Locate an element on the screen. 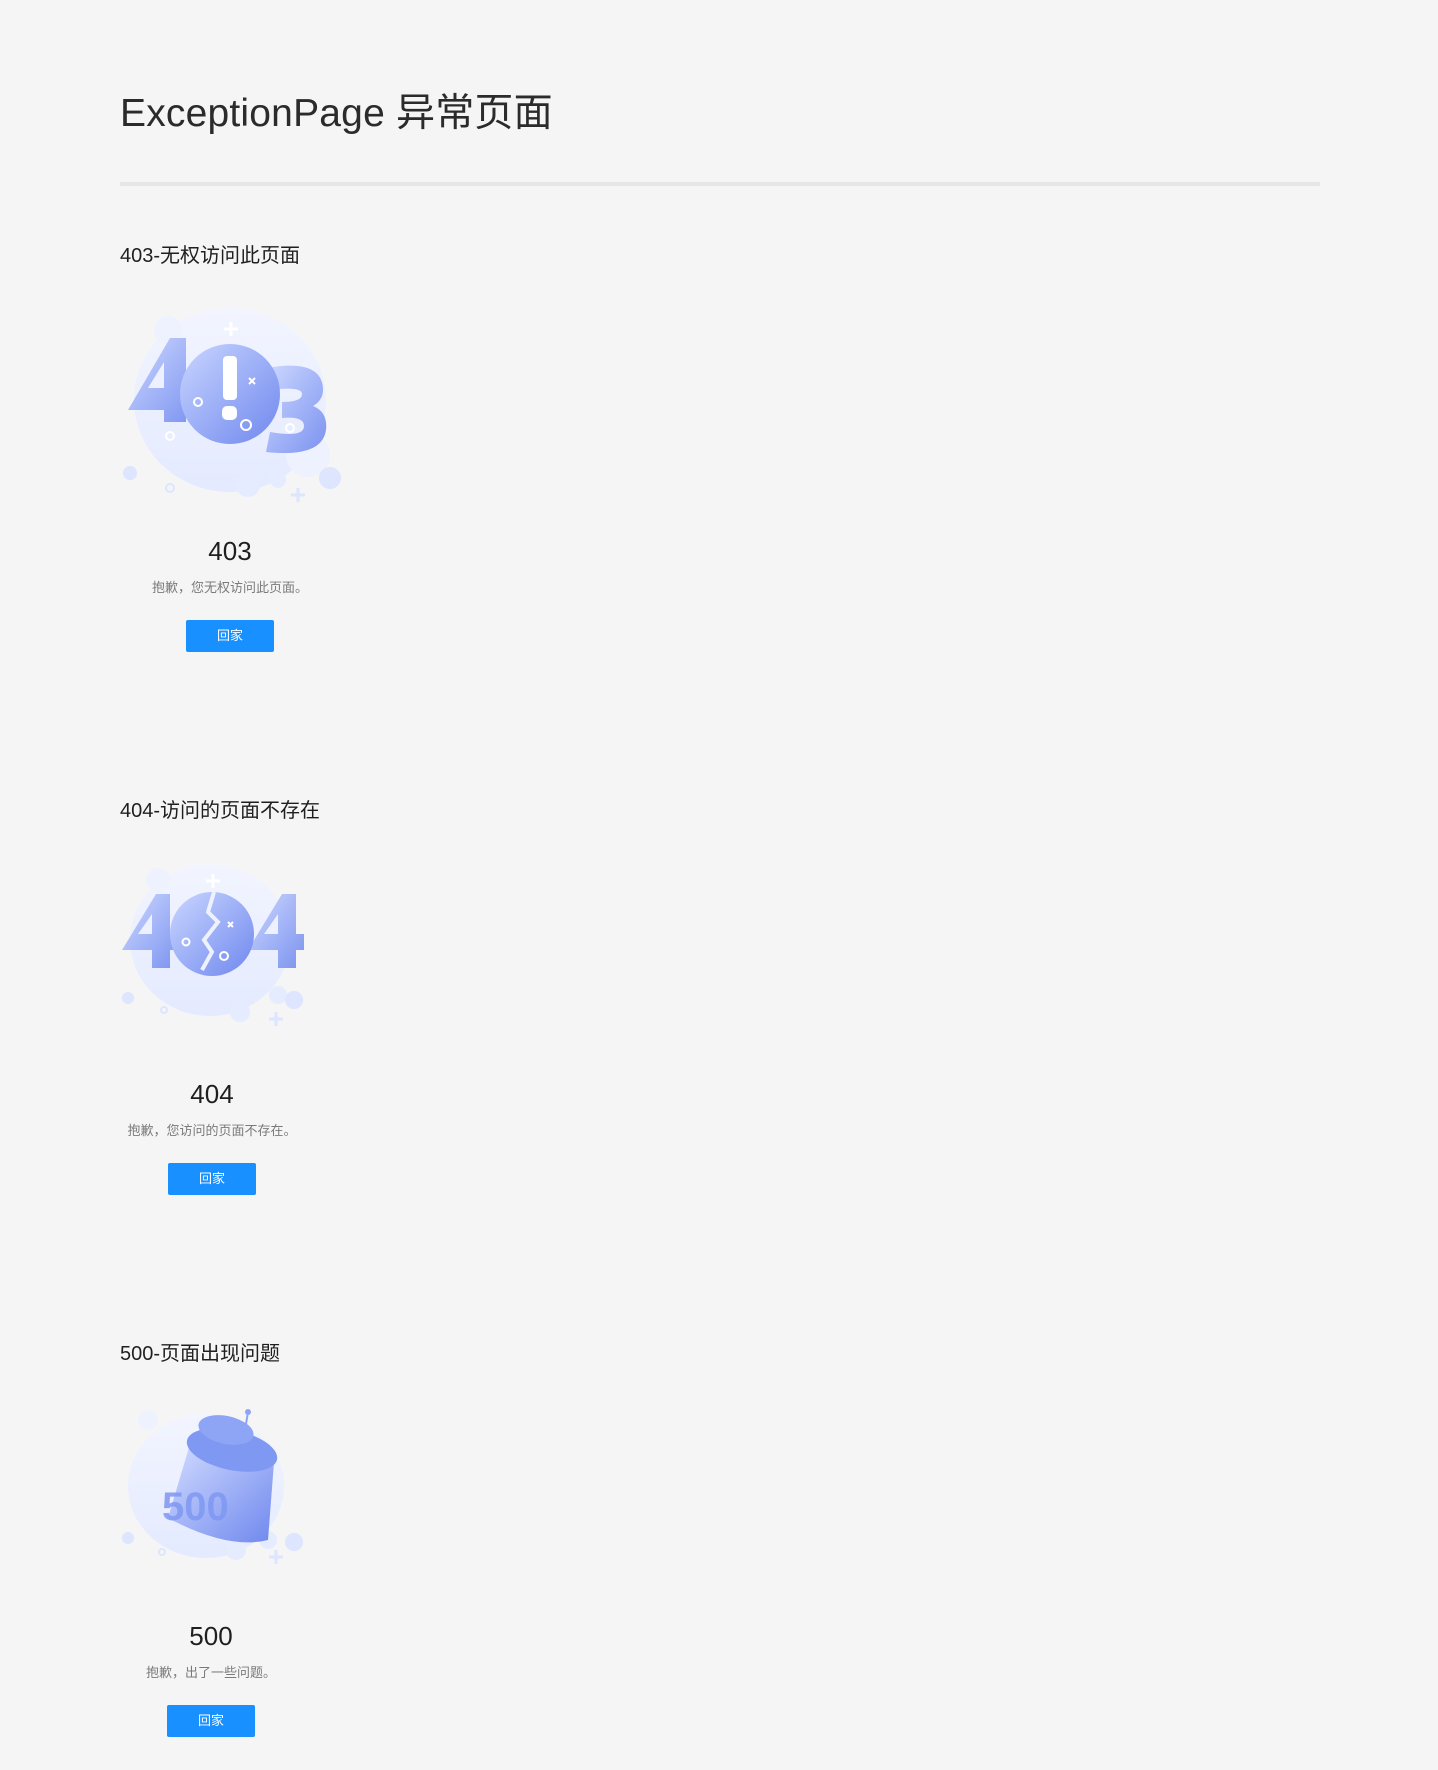 The image size is (1438, 1770). section-404: 404-访问的页面不存在 is located at coordinates (320, 811).